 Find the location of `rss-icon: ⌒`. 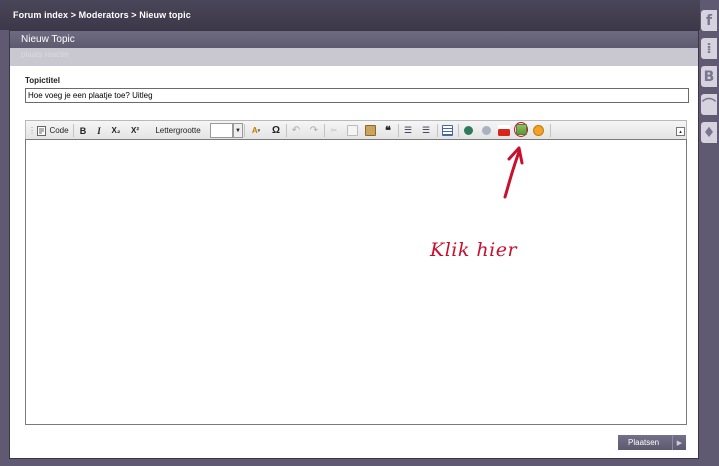

rss-icon: ⌒ is located at coordinates (709, 104).